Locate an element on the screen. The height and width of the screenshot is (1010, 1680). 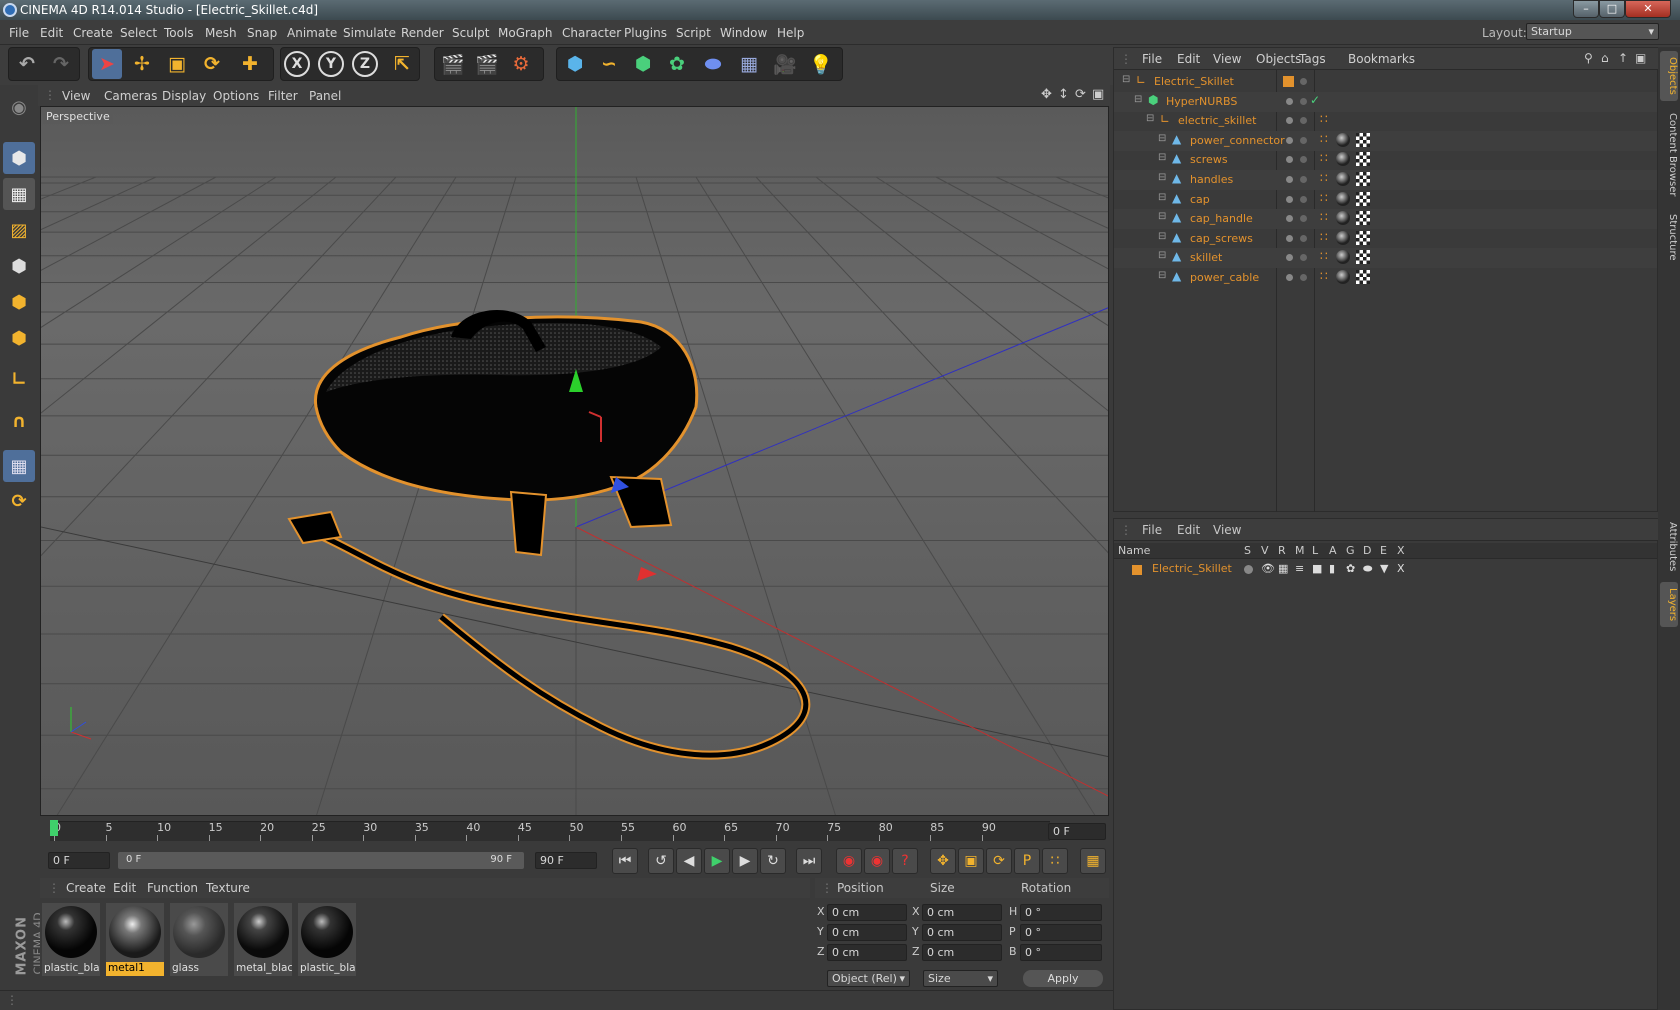
up-icon: ↑ is located at coordinates (1623, 58).